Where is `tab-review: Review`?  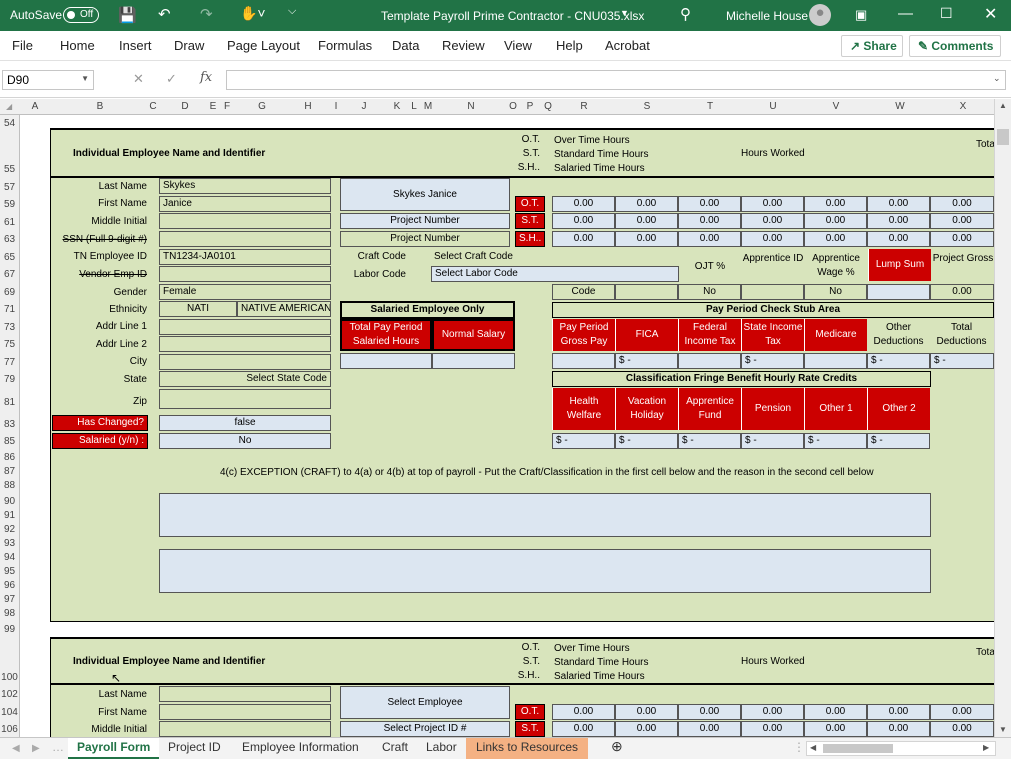
tab-review: Review is located at coordinates (463, 45).